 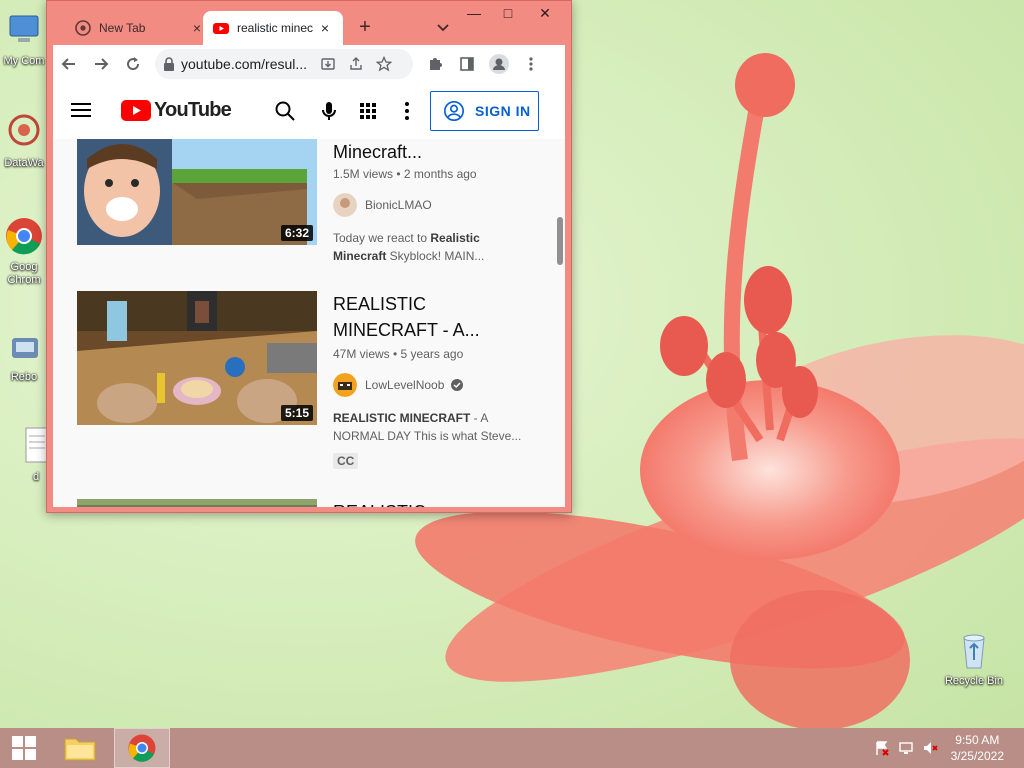 I want to click on reload-icon, so click(x=133, y=64).